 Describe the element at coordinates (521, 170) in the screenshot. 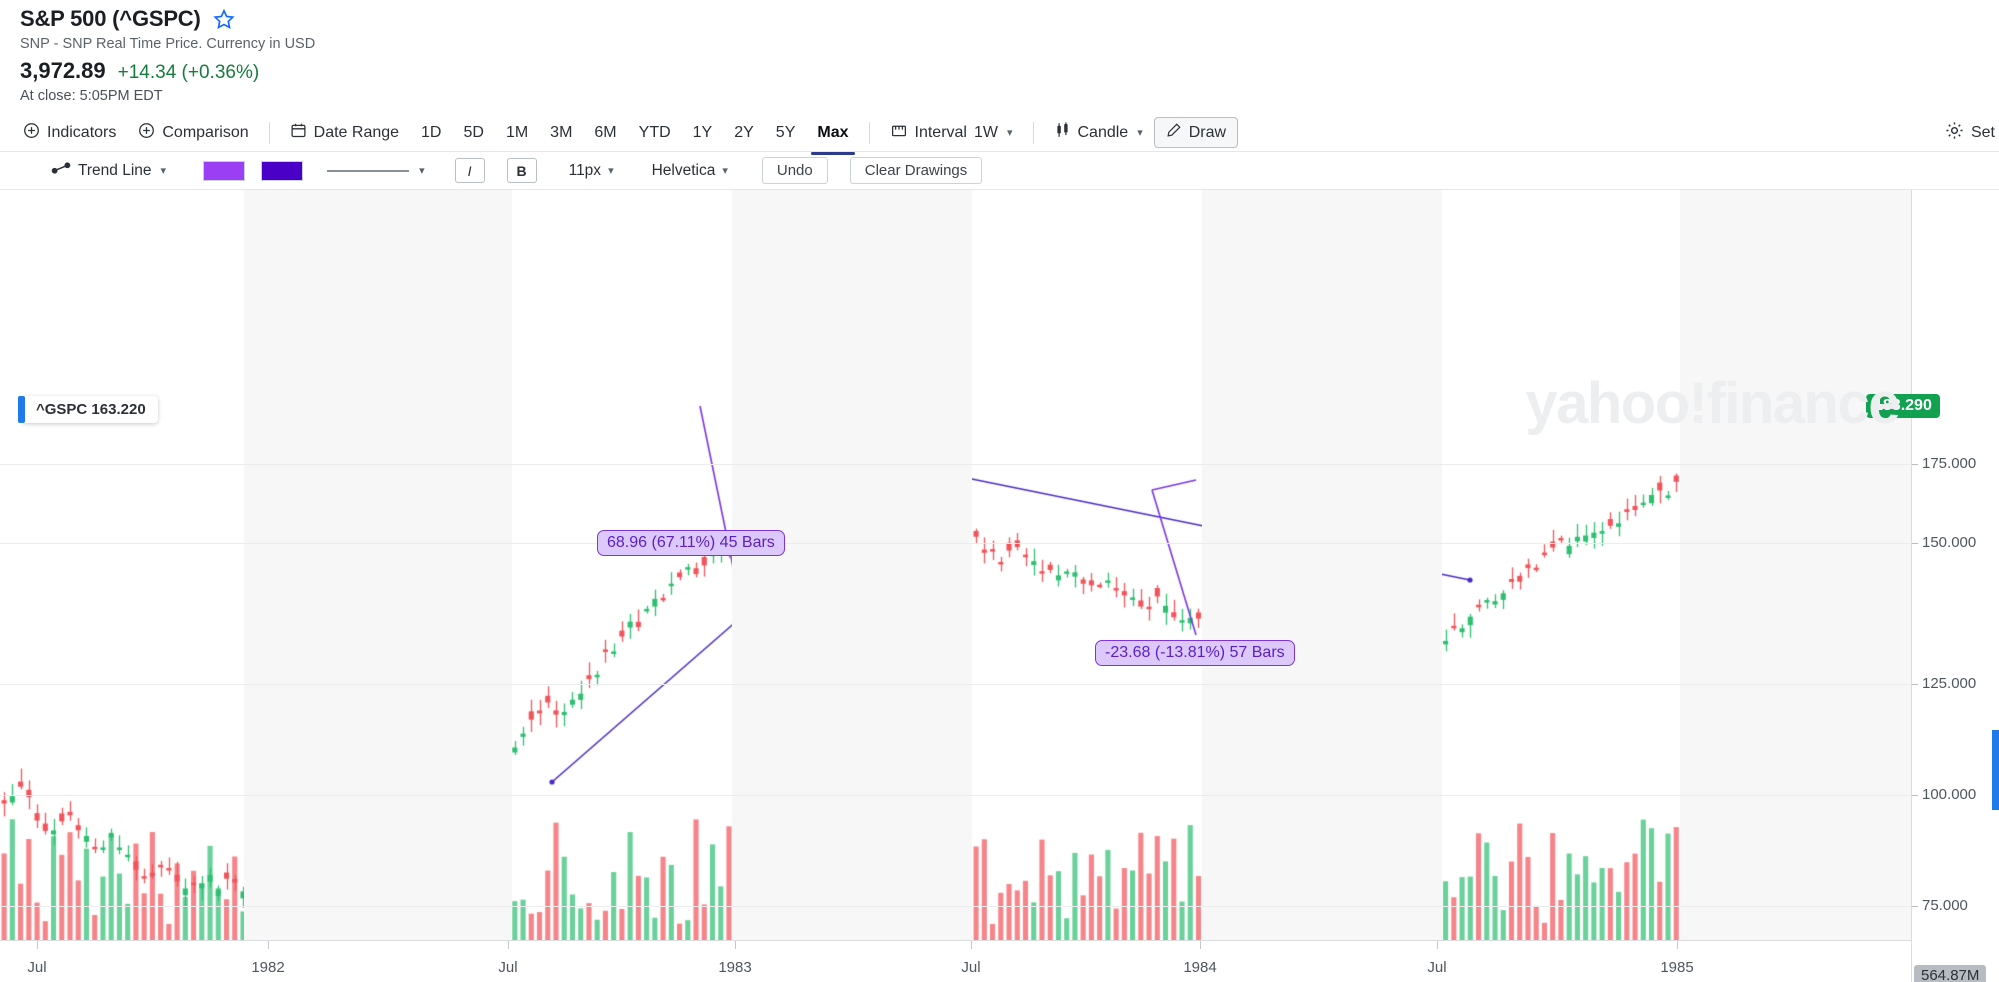

I see `bold-button: B` at that location.